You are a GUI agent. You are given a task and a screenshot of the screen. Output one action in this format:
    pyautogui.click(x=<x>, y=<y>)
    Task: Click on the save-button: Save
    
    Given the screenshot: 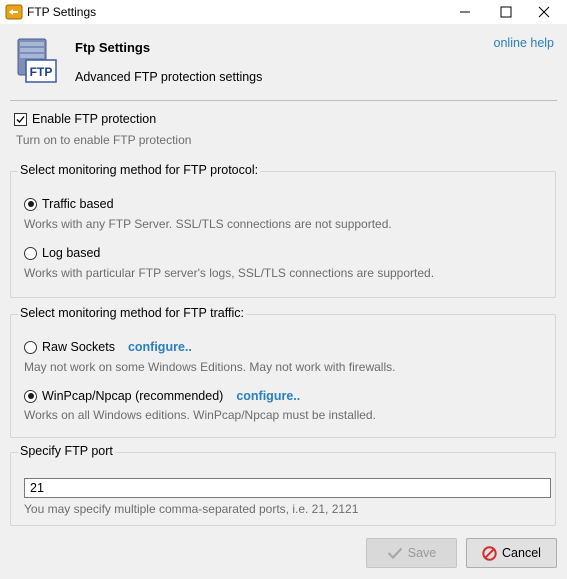 What is the action you would take?
    pyautogui.click(x=411, y=553)
    